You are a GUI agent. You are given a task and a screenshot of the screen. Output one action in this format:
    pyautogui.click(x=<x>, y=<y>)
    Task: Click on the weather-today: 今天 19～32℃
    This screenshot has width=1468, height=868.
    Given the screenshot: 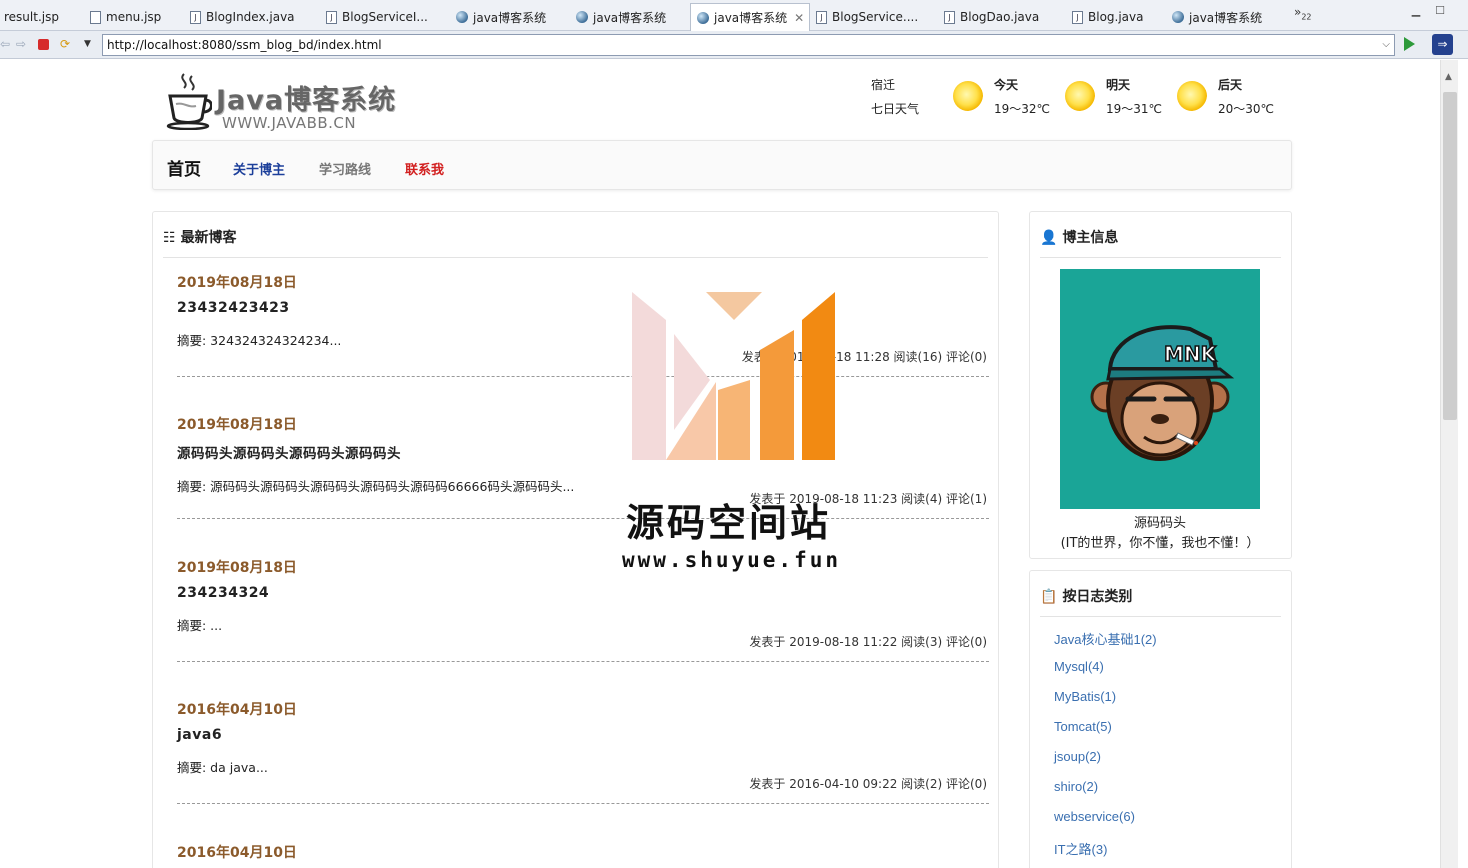 What is the action you would take?
    pyautogui.click(x=1022, y=96)
    